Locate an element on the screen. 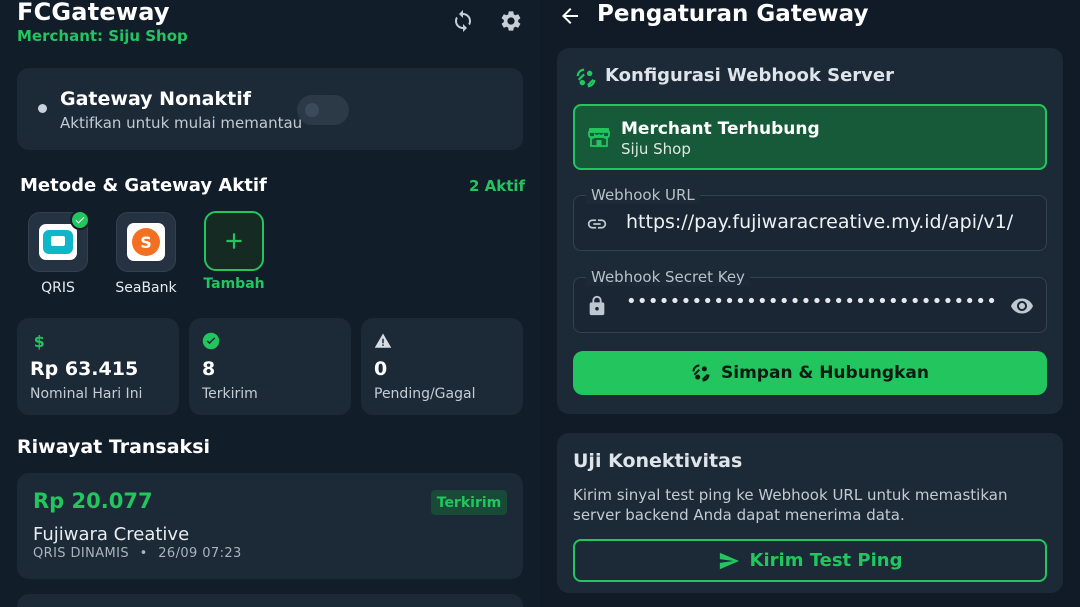  send-test-ping-button: Kirim Test Ping is located at coordinates (810, 560).